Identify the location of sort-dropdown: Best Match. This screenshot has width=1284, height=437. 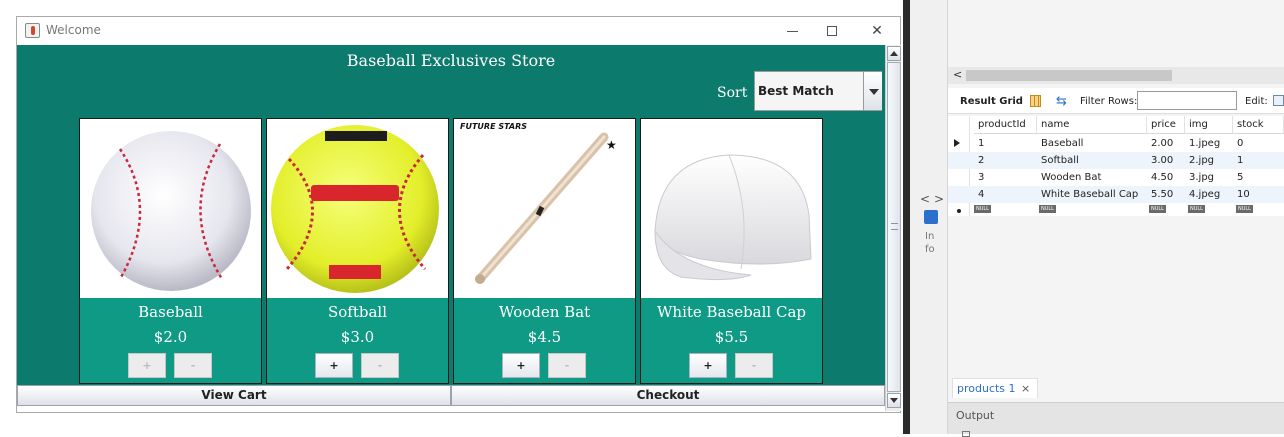
(818, 91).